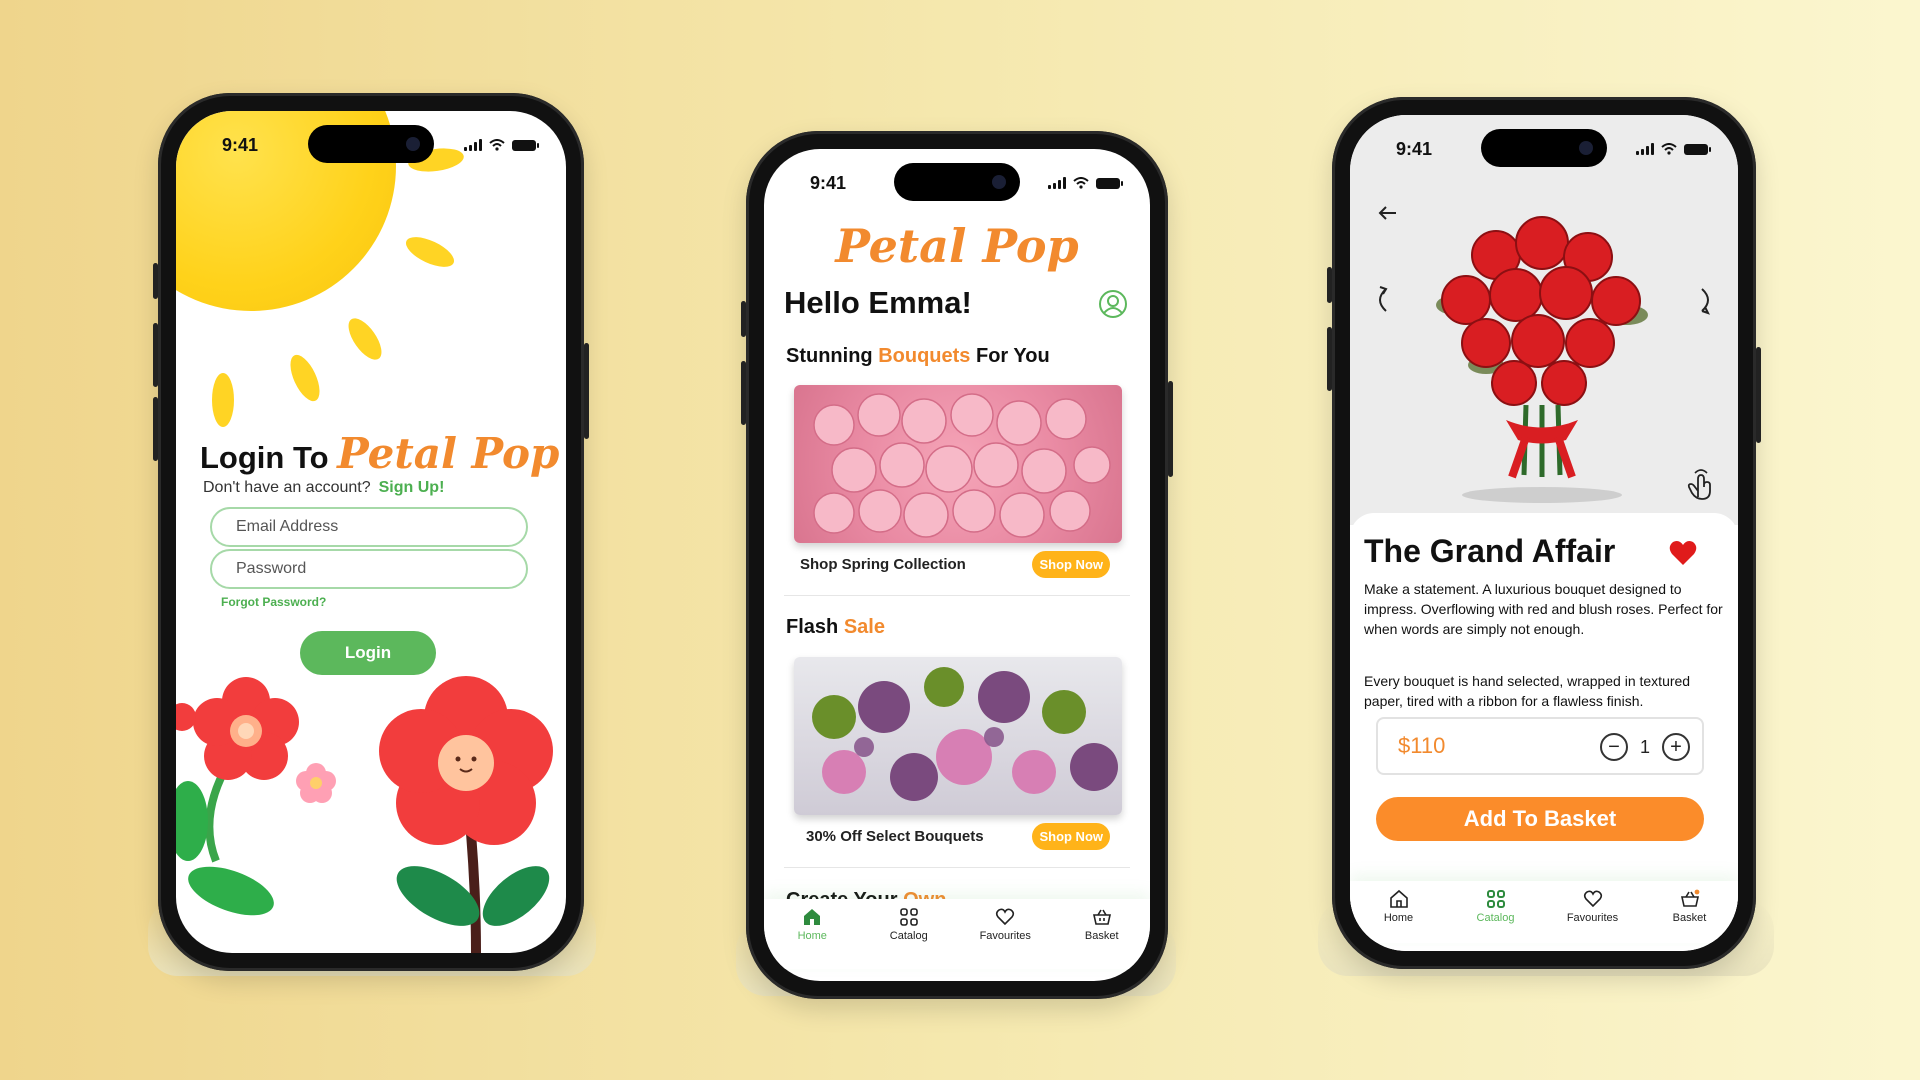 The image size is (1920, 1080). I want to click on add-to-basket-button: Add To Basket, so click(1540, 819).